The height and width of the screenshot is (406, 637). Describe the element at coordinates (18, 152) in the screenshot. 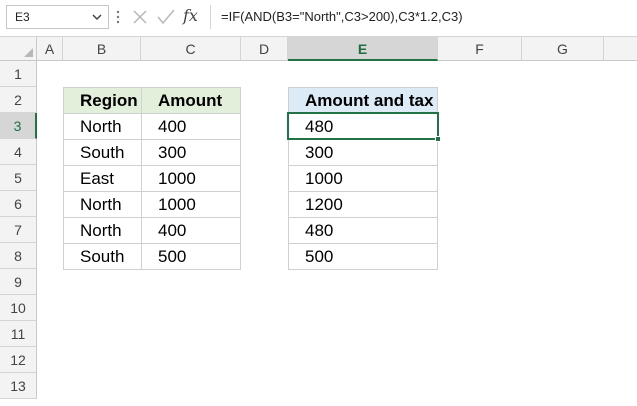

I see `row-header-4: 4` at that location.